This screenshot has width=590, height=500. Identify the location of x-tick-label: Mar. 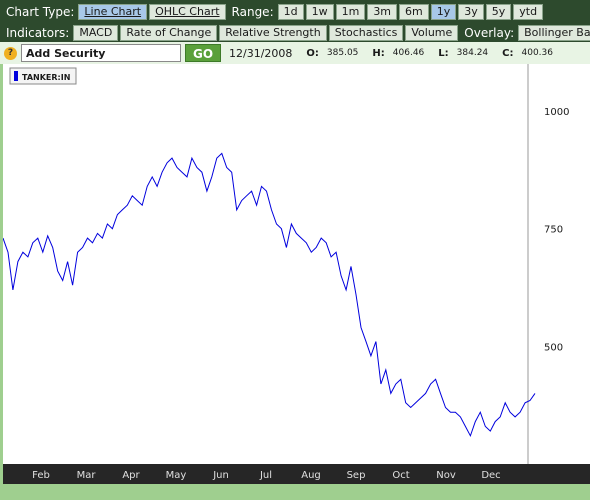
(87, 475).